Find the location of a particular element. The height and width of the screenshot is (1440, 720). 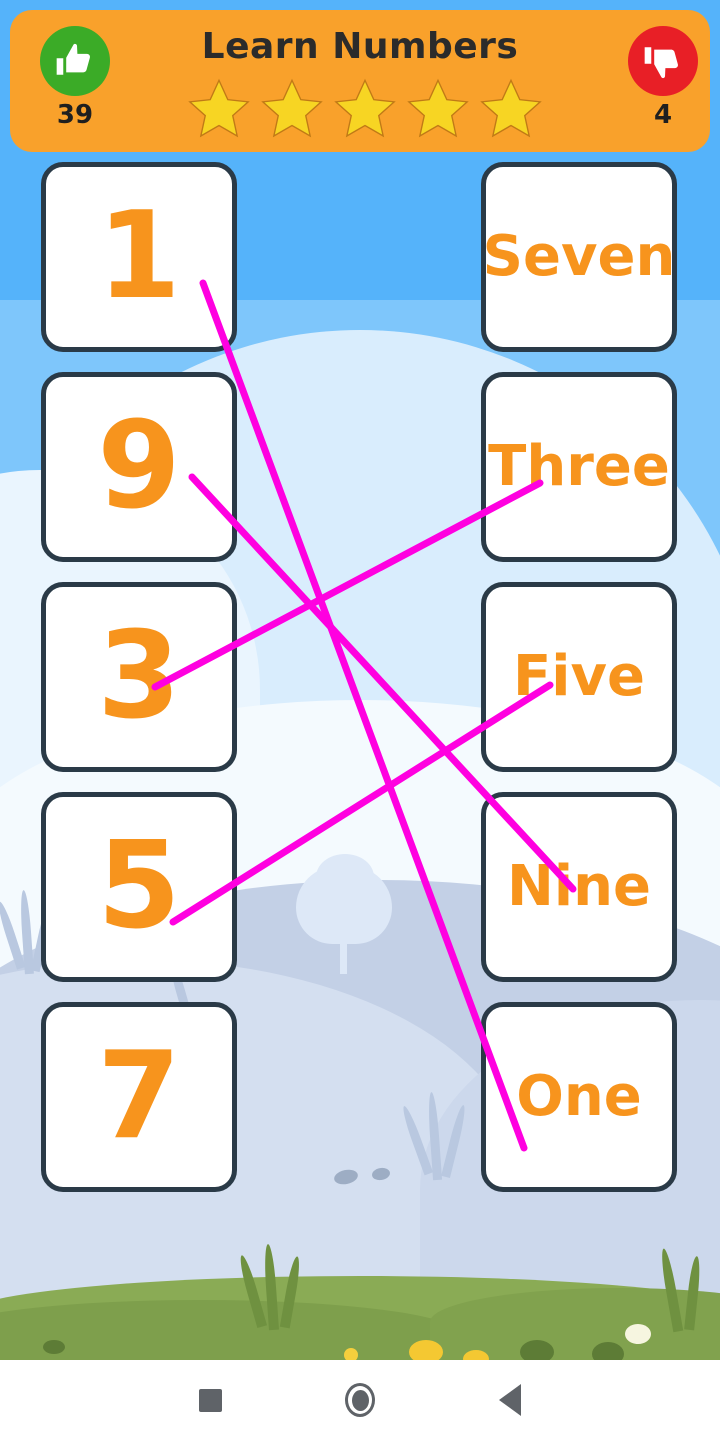

number-card-1: 1 is located at coordinates (139, 257).